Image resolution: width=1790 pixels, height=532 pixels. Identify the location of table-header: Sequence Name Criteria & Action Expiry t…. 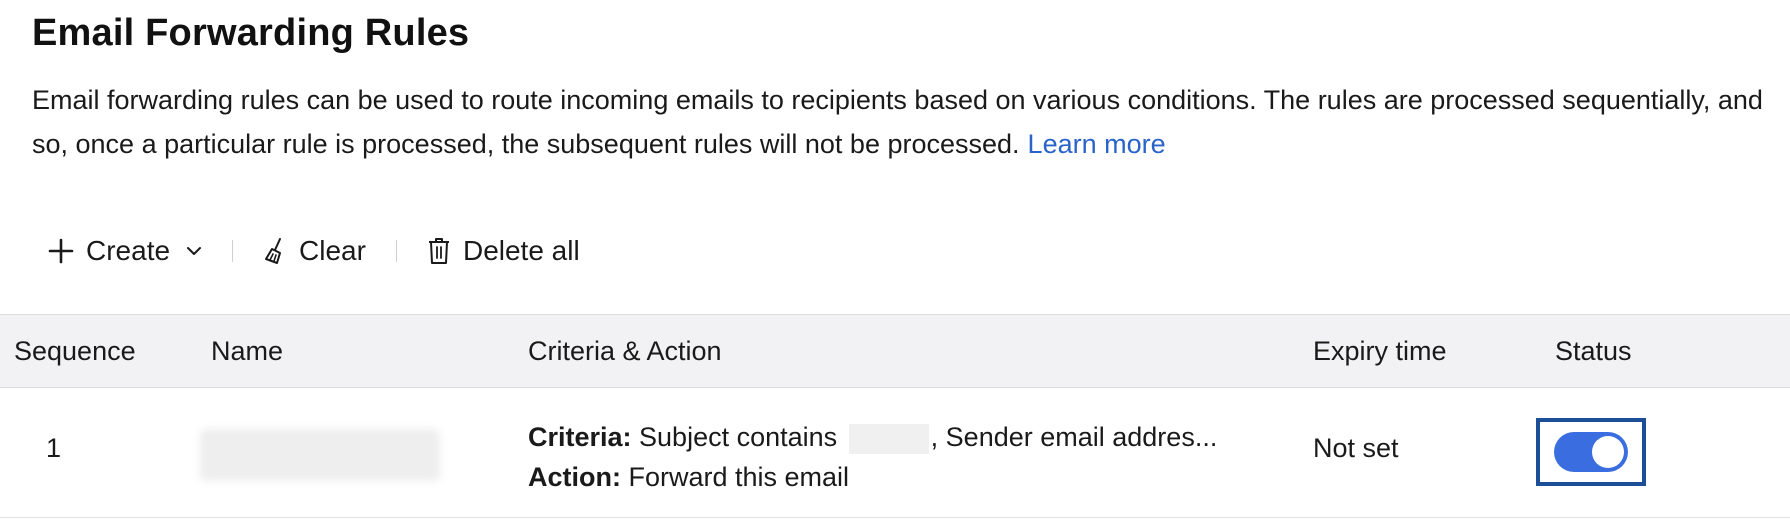
(895, 351).